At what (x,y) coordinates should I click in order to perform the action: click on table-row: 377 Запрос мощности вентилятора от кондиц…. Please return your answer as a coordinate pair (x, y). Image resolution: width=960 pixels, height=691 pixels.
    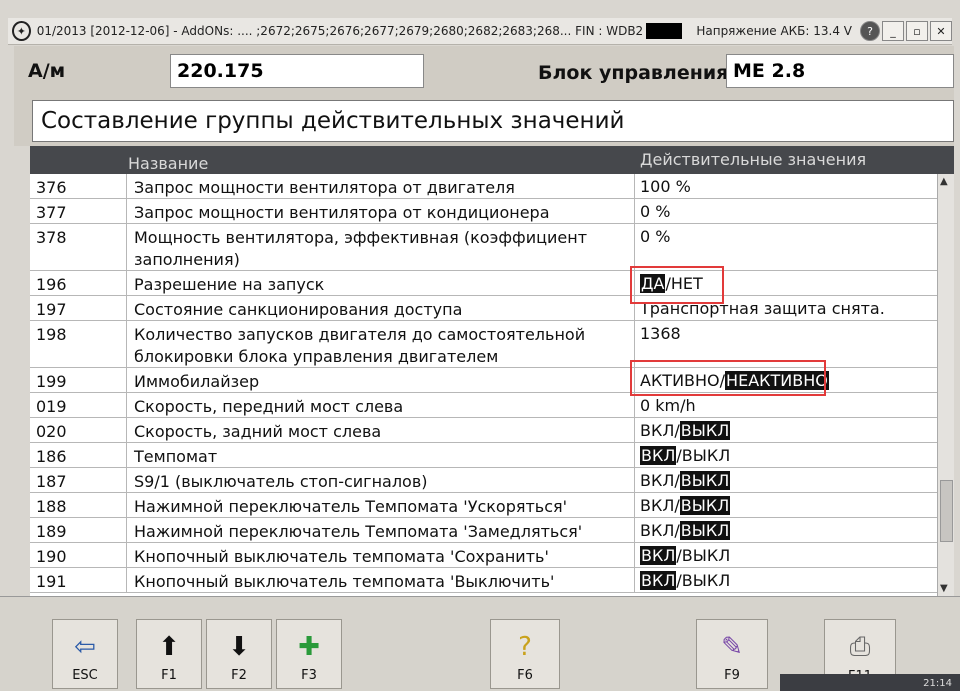
    Looking at the image, I should click on (492, 211).